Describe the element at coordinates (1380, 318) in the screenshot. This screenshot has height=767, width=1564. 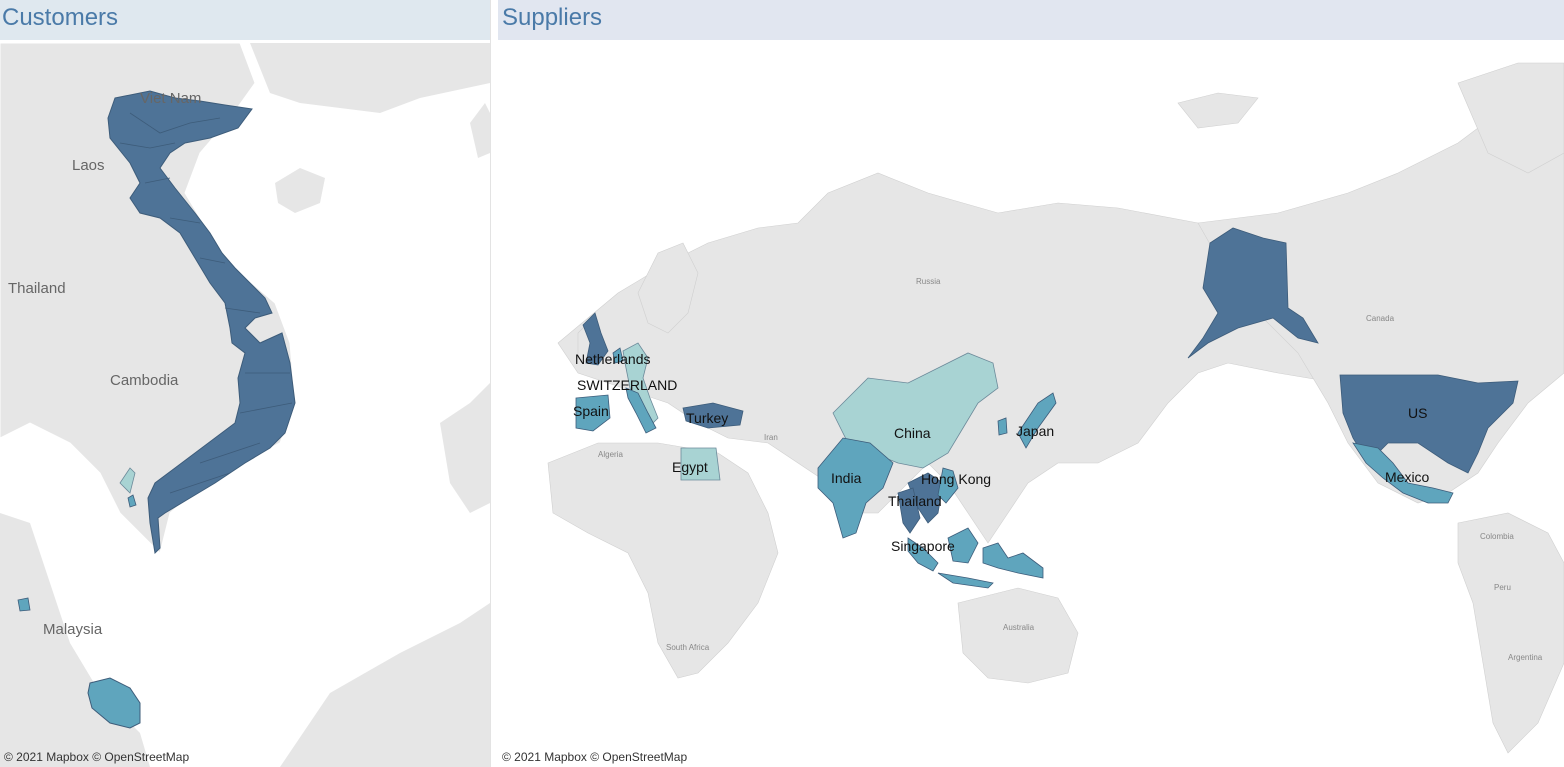
I see `canada-label: Canada` at that location.